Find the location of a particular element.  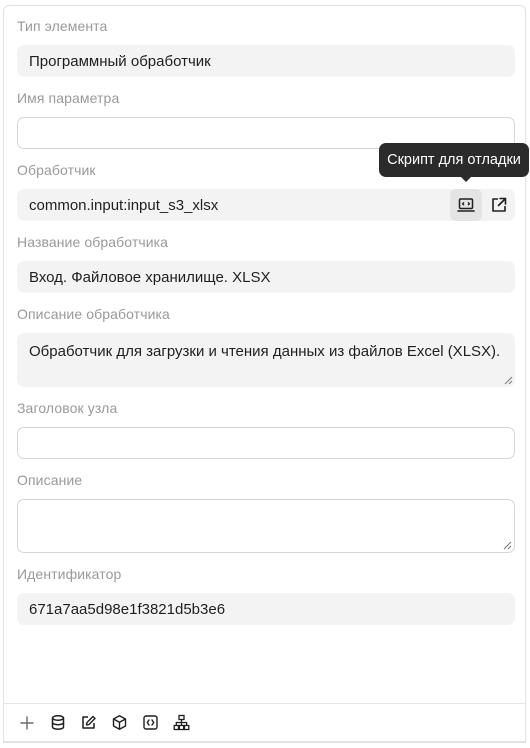

edit-icon is located at coordinates (89, 722).